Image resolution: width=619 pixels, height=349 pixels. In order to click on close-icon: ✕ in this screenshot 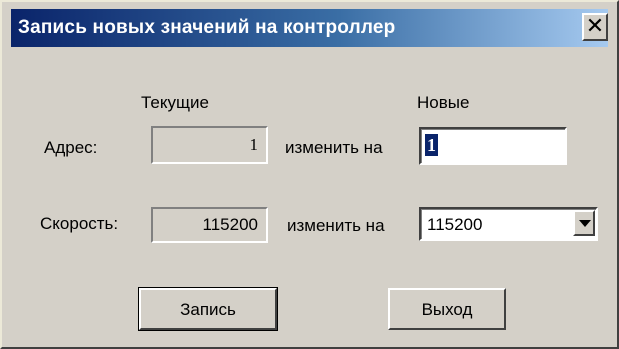, I will do `click(595, 25)`.